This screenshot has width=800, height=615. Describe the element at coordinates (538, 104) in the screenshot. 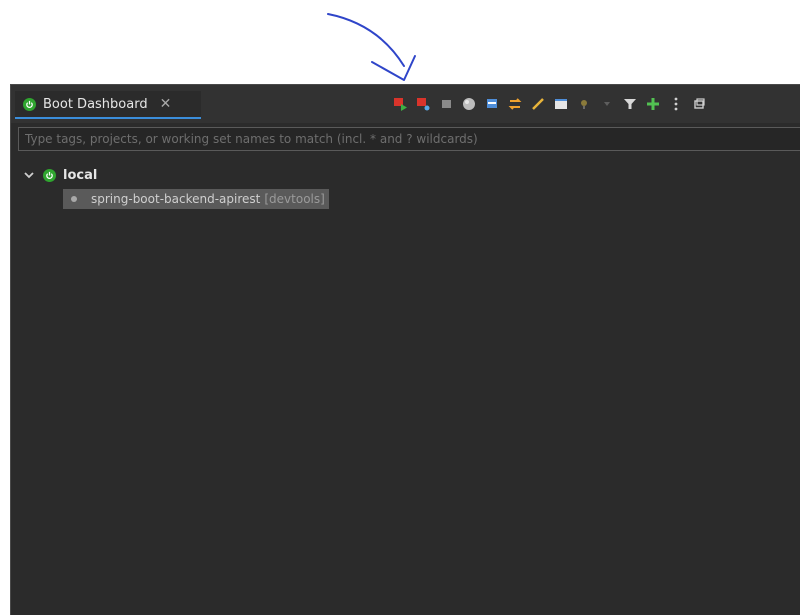

I see `edit-icon` at that location.